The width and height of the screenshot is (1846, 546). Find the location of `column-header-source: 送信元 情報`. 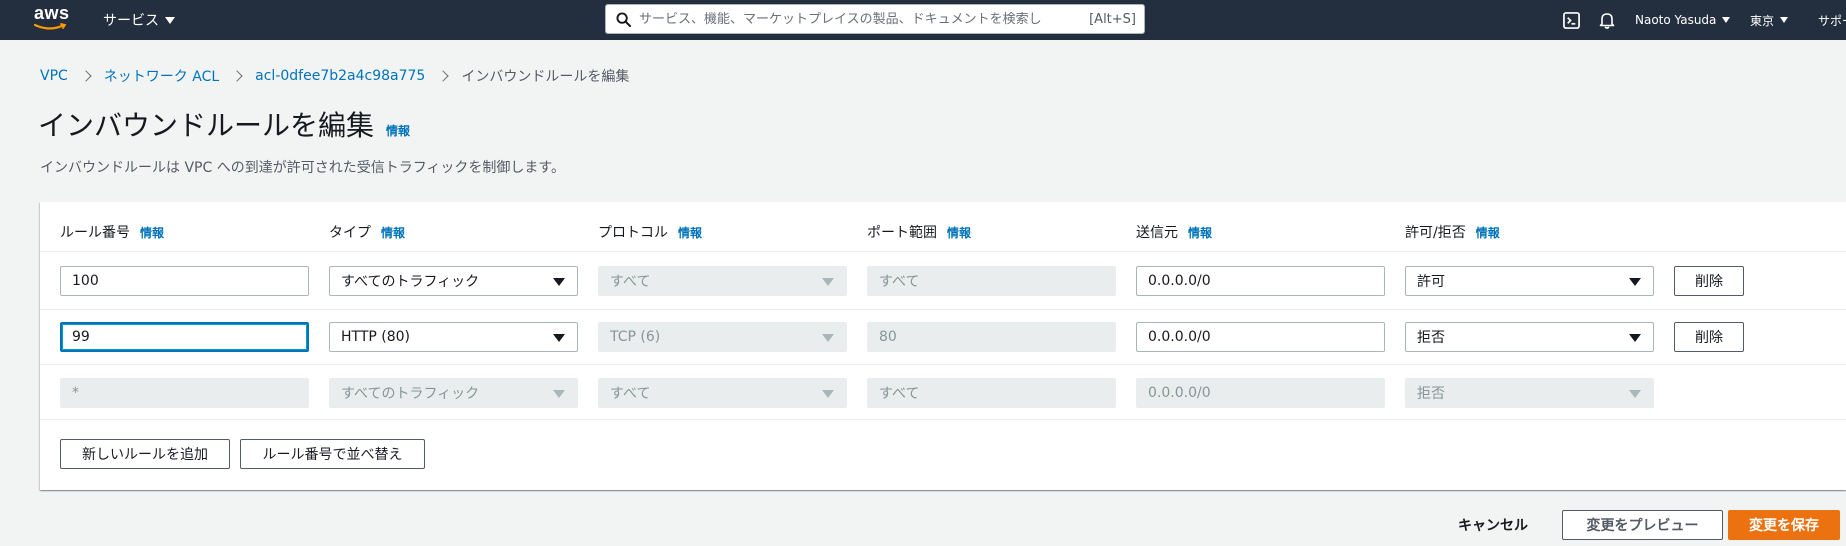

column-header-source: 送信元 情報 is located at coordinates (1174, 232).